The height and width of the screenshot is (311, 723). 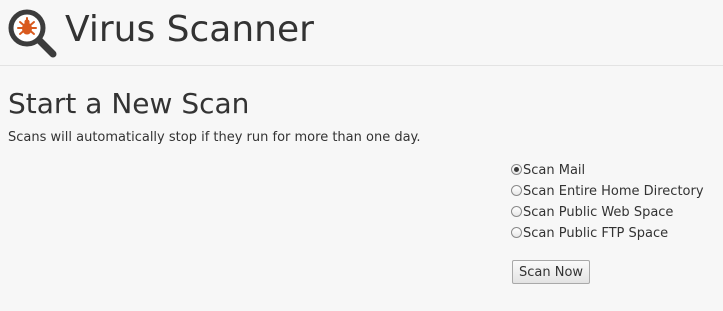 I want to click on scan-home-directory-label: Scan Entire Home Directory, so click(x=613, y=192).